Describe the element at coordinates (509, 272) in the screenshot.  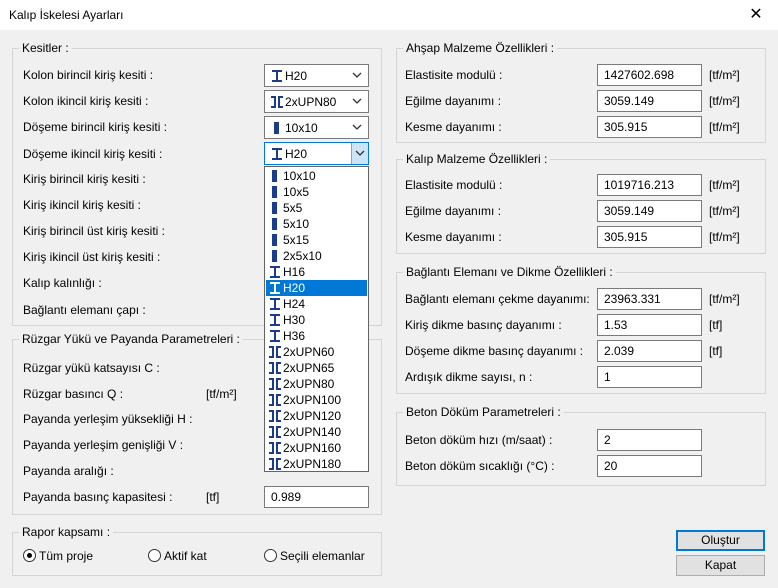
I see `baglanti-title: Bağlantı Elemanı ve Dikme Özellikleri :` at that location.